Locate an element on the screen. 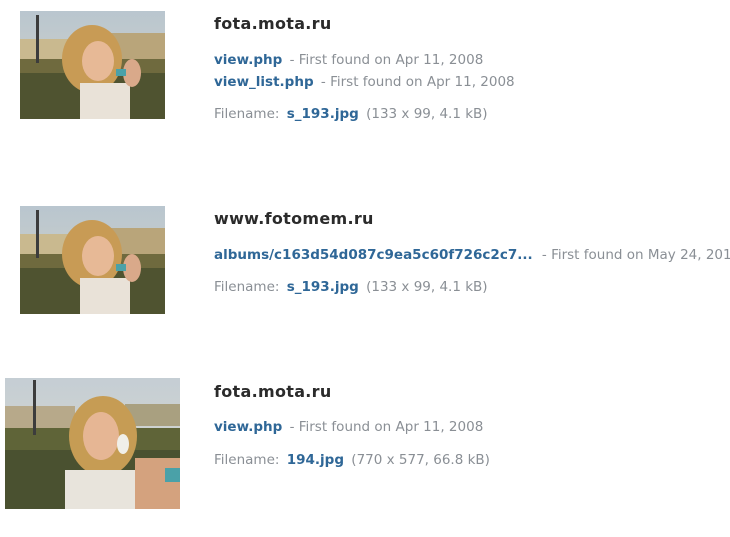 The width and height of the screenshot is (730, 537). file-info: (770 x 577, 66.8 kB) is located at coordinates (420, 460).